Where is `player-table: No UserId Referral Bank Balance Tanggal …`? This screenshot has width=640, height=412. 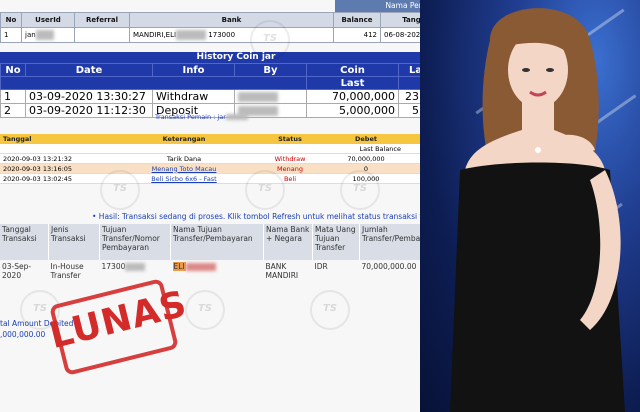
player-table: No UserId Referral Bank Balance Tanggal … is located at coordinates (244, 27).